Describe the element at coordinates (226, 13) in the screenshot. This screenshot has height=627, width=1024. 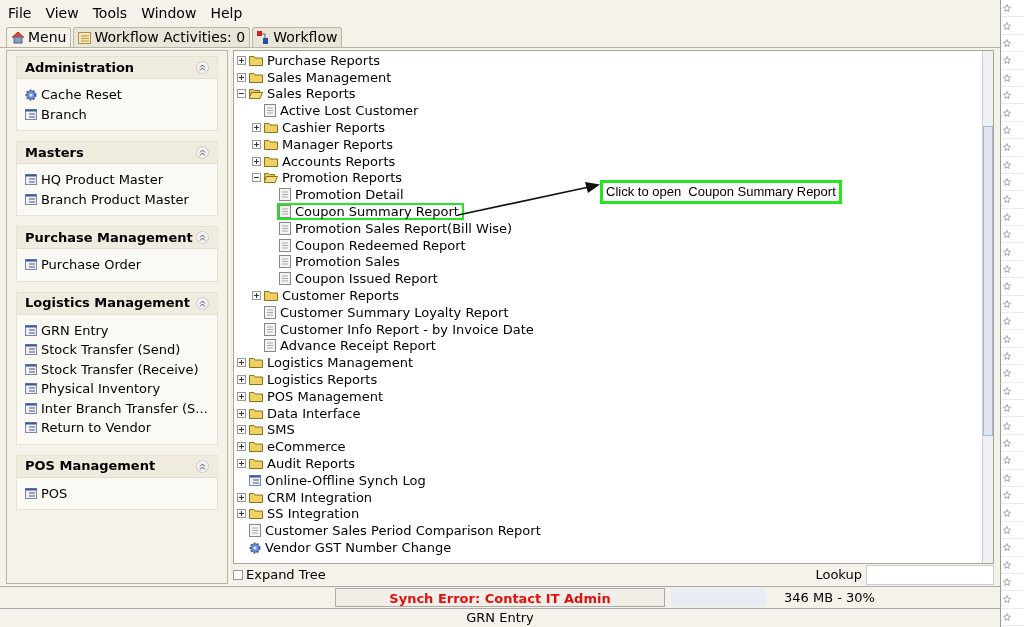
I see `menu-item: Help` at that location.